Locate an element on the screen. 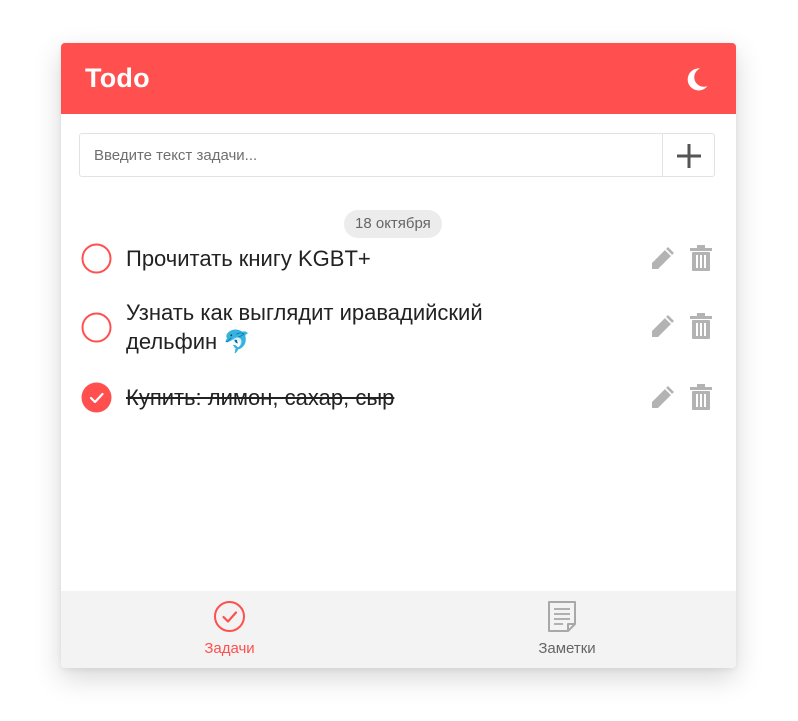 The height and width of the screenshot is (721, 798). task-item: Прочитать книгу KGBT+ is located at coordinates (401, 260).